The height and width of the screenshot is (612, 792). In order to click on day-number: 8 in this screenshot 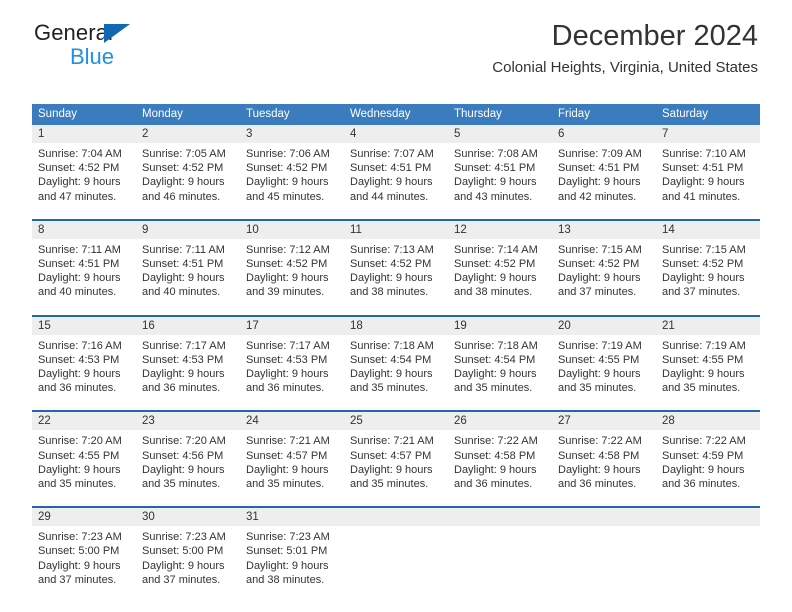, I will do `click(84, 230)`.